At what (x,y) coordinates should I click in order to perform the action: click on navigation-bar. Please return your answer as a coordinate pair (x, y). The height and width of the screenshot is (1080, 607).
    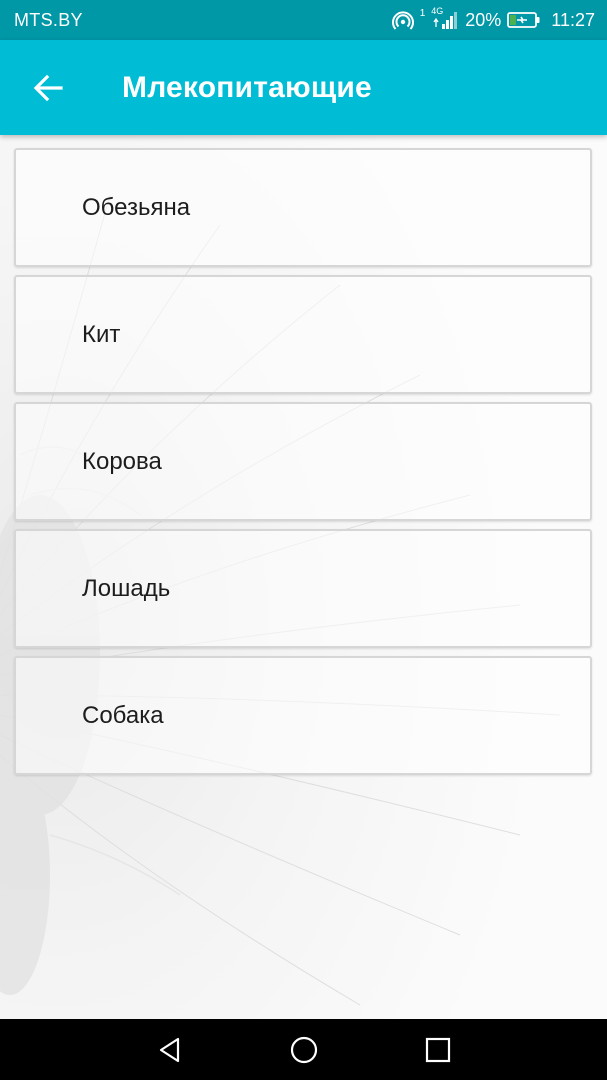
    Looking at the image, I should click on (303, 1049).